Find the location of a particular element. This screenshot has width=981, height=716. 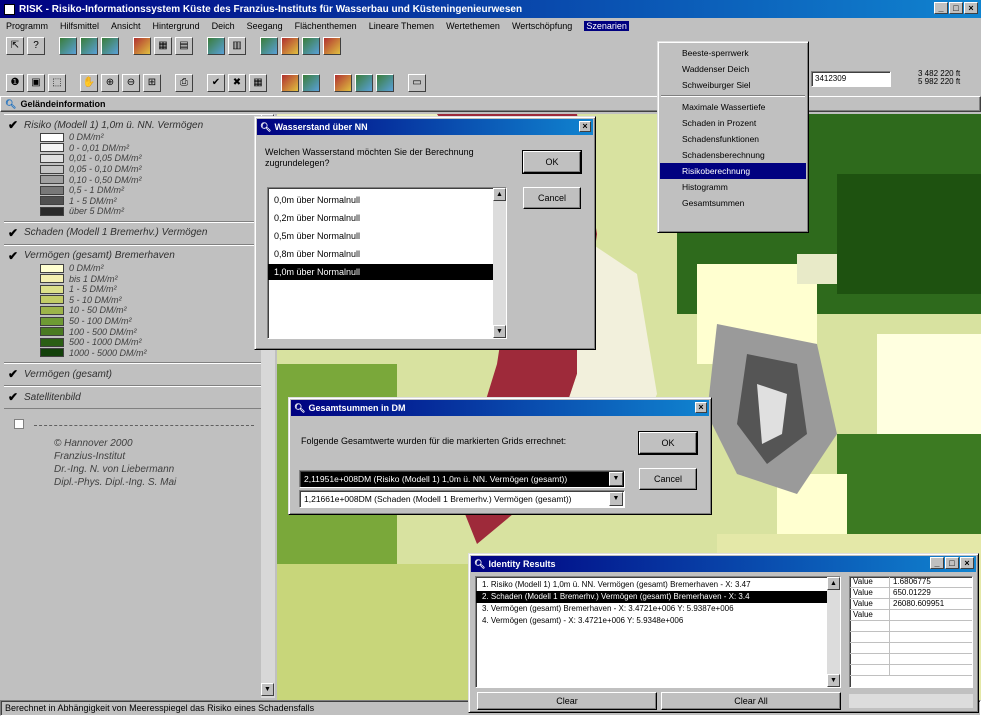

report-icon is located at coordinates (290, 83).